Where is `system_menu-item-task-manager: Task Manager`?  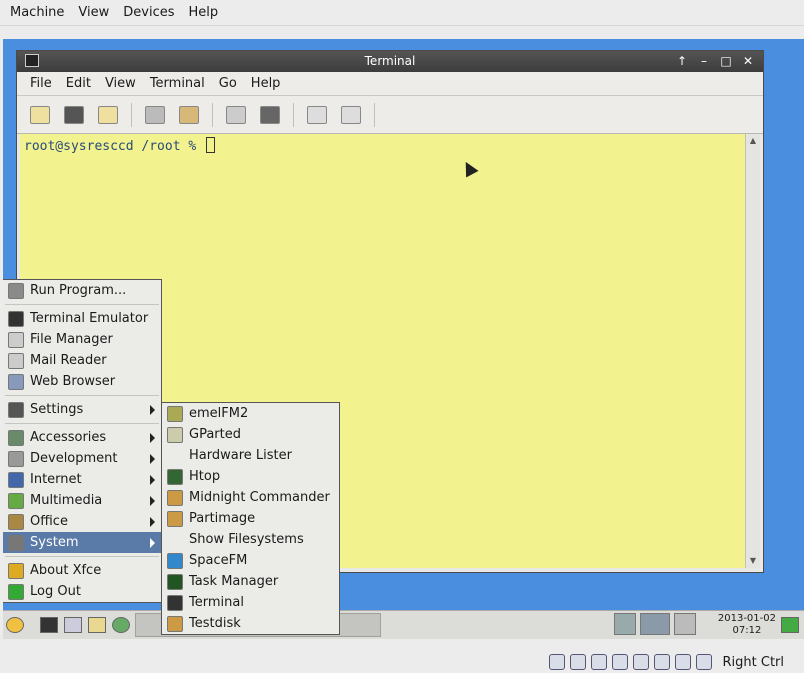
system_menu-item-task-manager: Task Manager is located at coordinates (250, 581).